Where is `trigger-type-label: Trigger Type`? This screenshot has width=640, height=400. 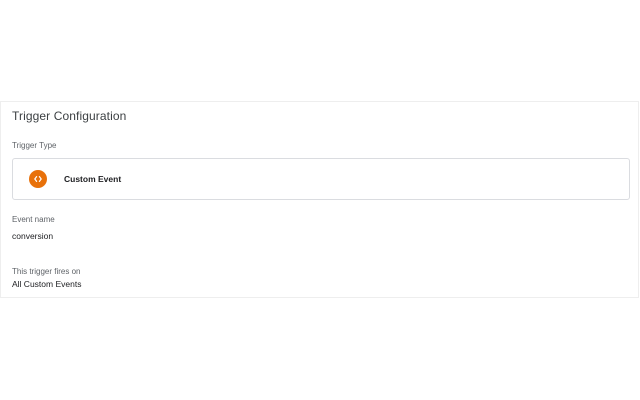 trigger-type-label: Trigger Type is located at coordinates (34, 145).